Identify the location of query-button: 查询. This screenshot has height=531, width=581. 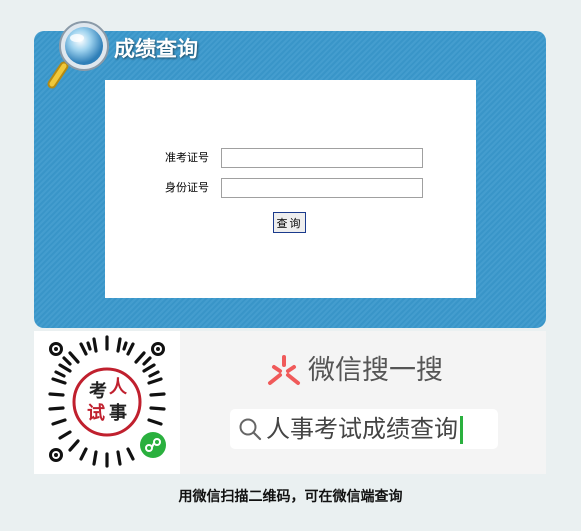
(289, 222).